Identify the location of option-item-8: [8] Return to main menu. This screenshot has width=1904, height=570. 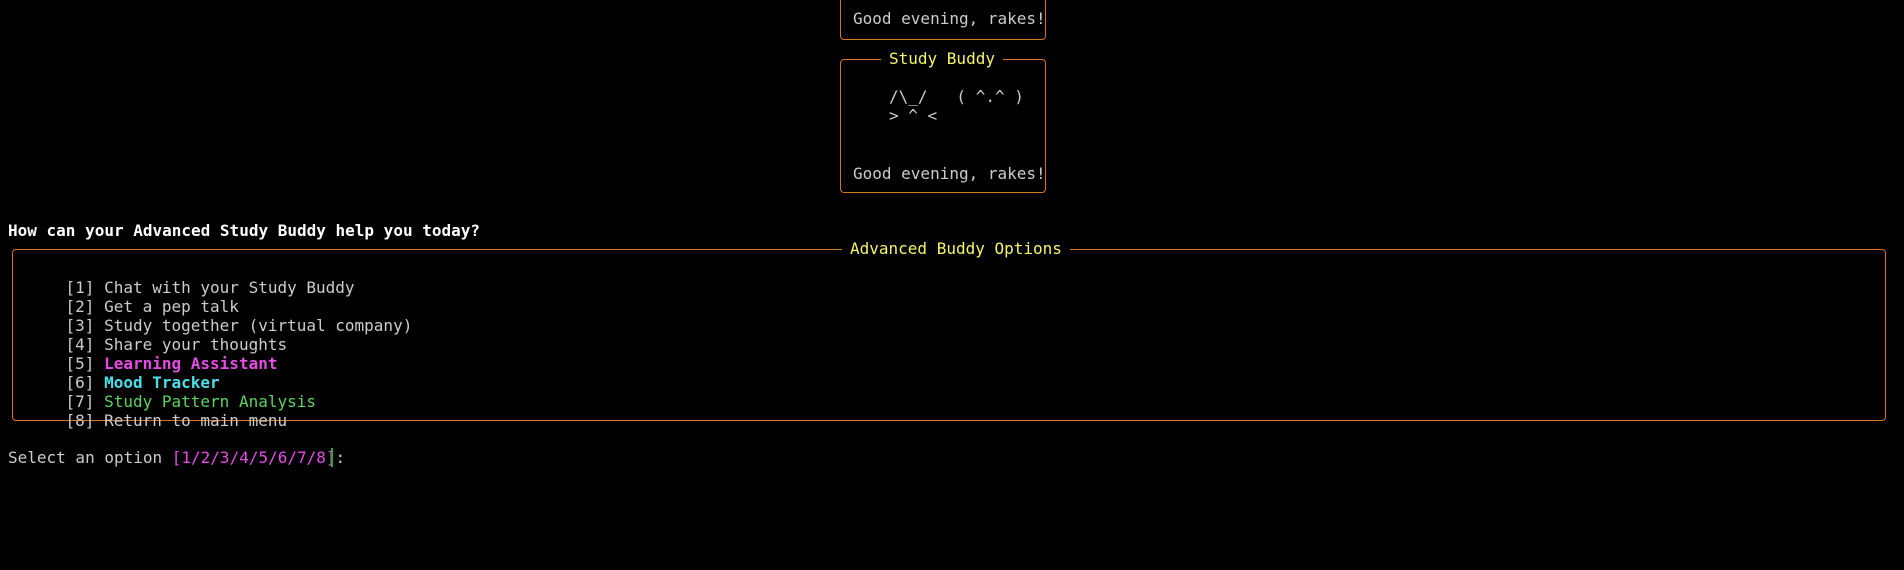
(157, 420).